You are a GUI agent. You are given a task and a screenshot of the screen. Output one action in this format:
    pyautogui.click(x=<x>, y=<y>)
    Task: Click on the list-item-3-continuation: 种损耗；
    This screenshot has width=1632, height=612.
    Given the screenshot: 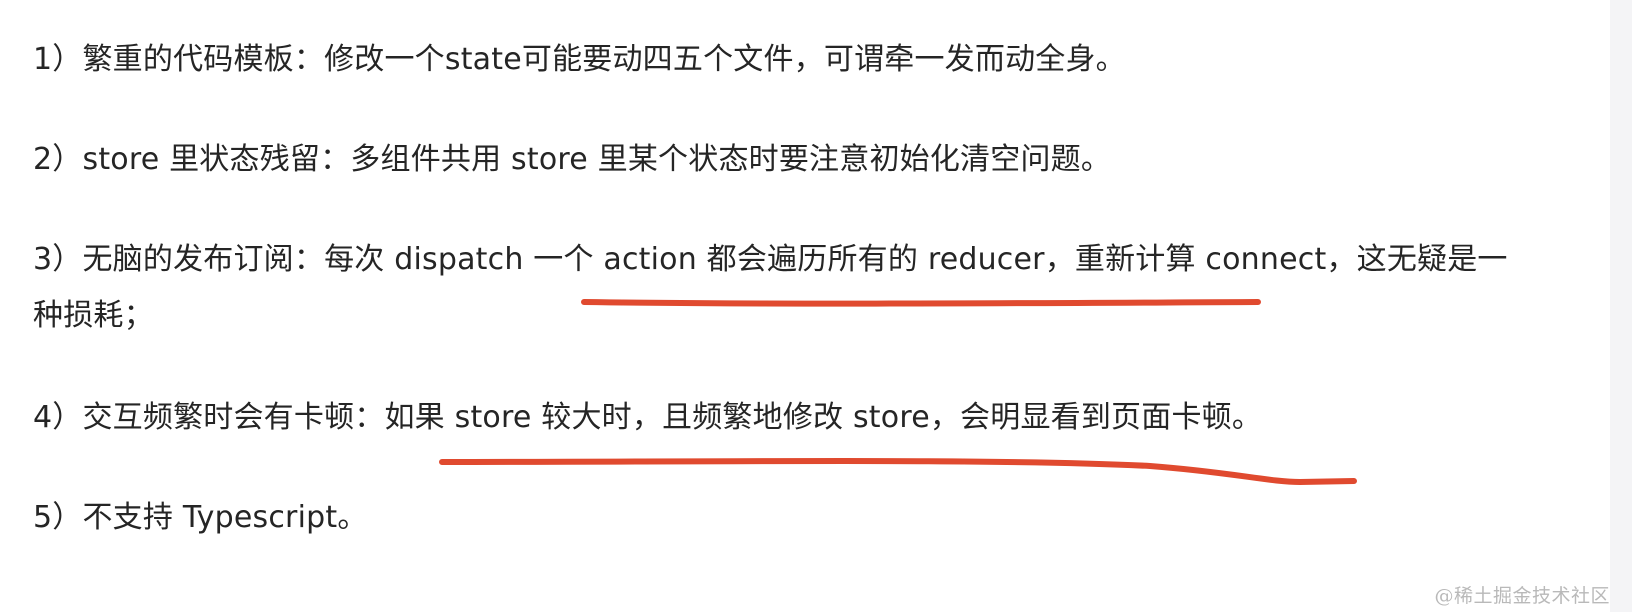 What is the action you would take?
    pyautogui.click(x=93, y=315)
    